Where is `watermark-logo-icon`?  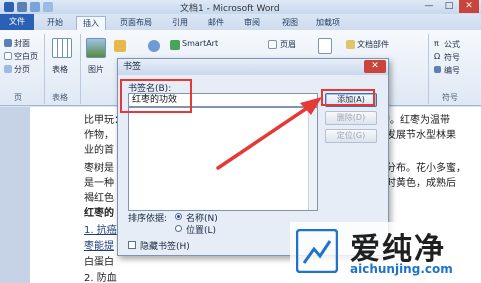 watermark-logo-icon is located at coordinates (317, 251).